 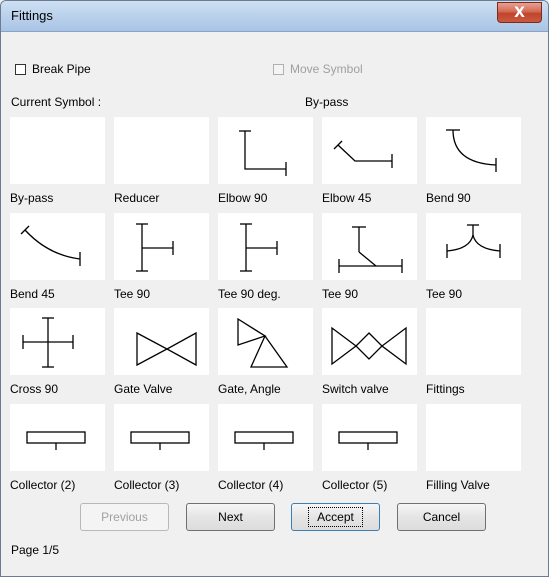 I want to click on symbol-label: Bend 45, so click(x=32, y=294).